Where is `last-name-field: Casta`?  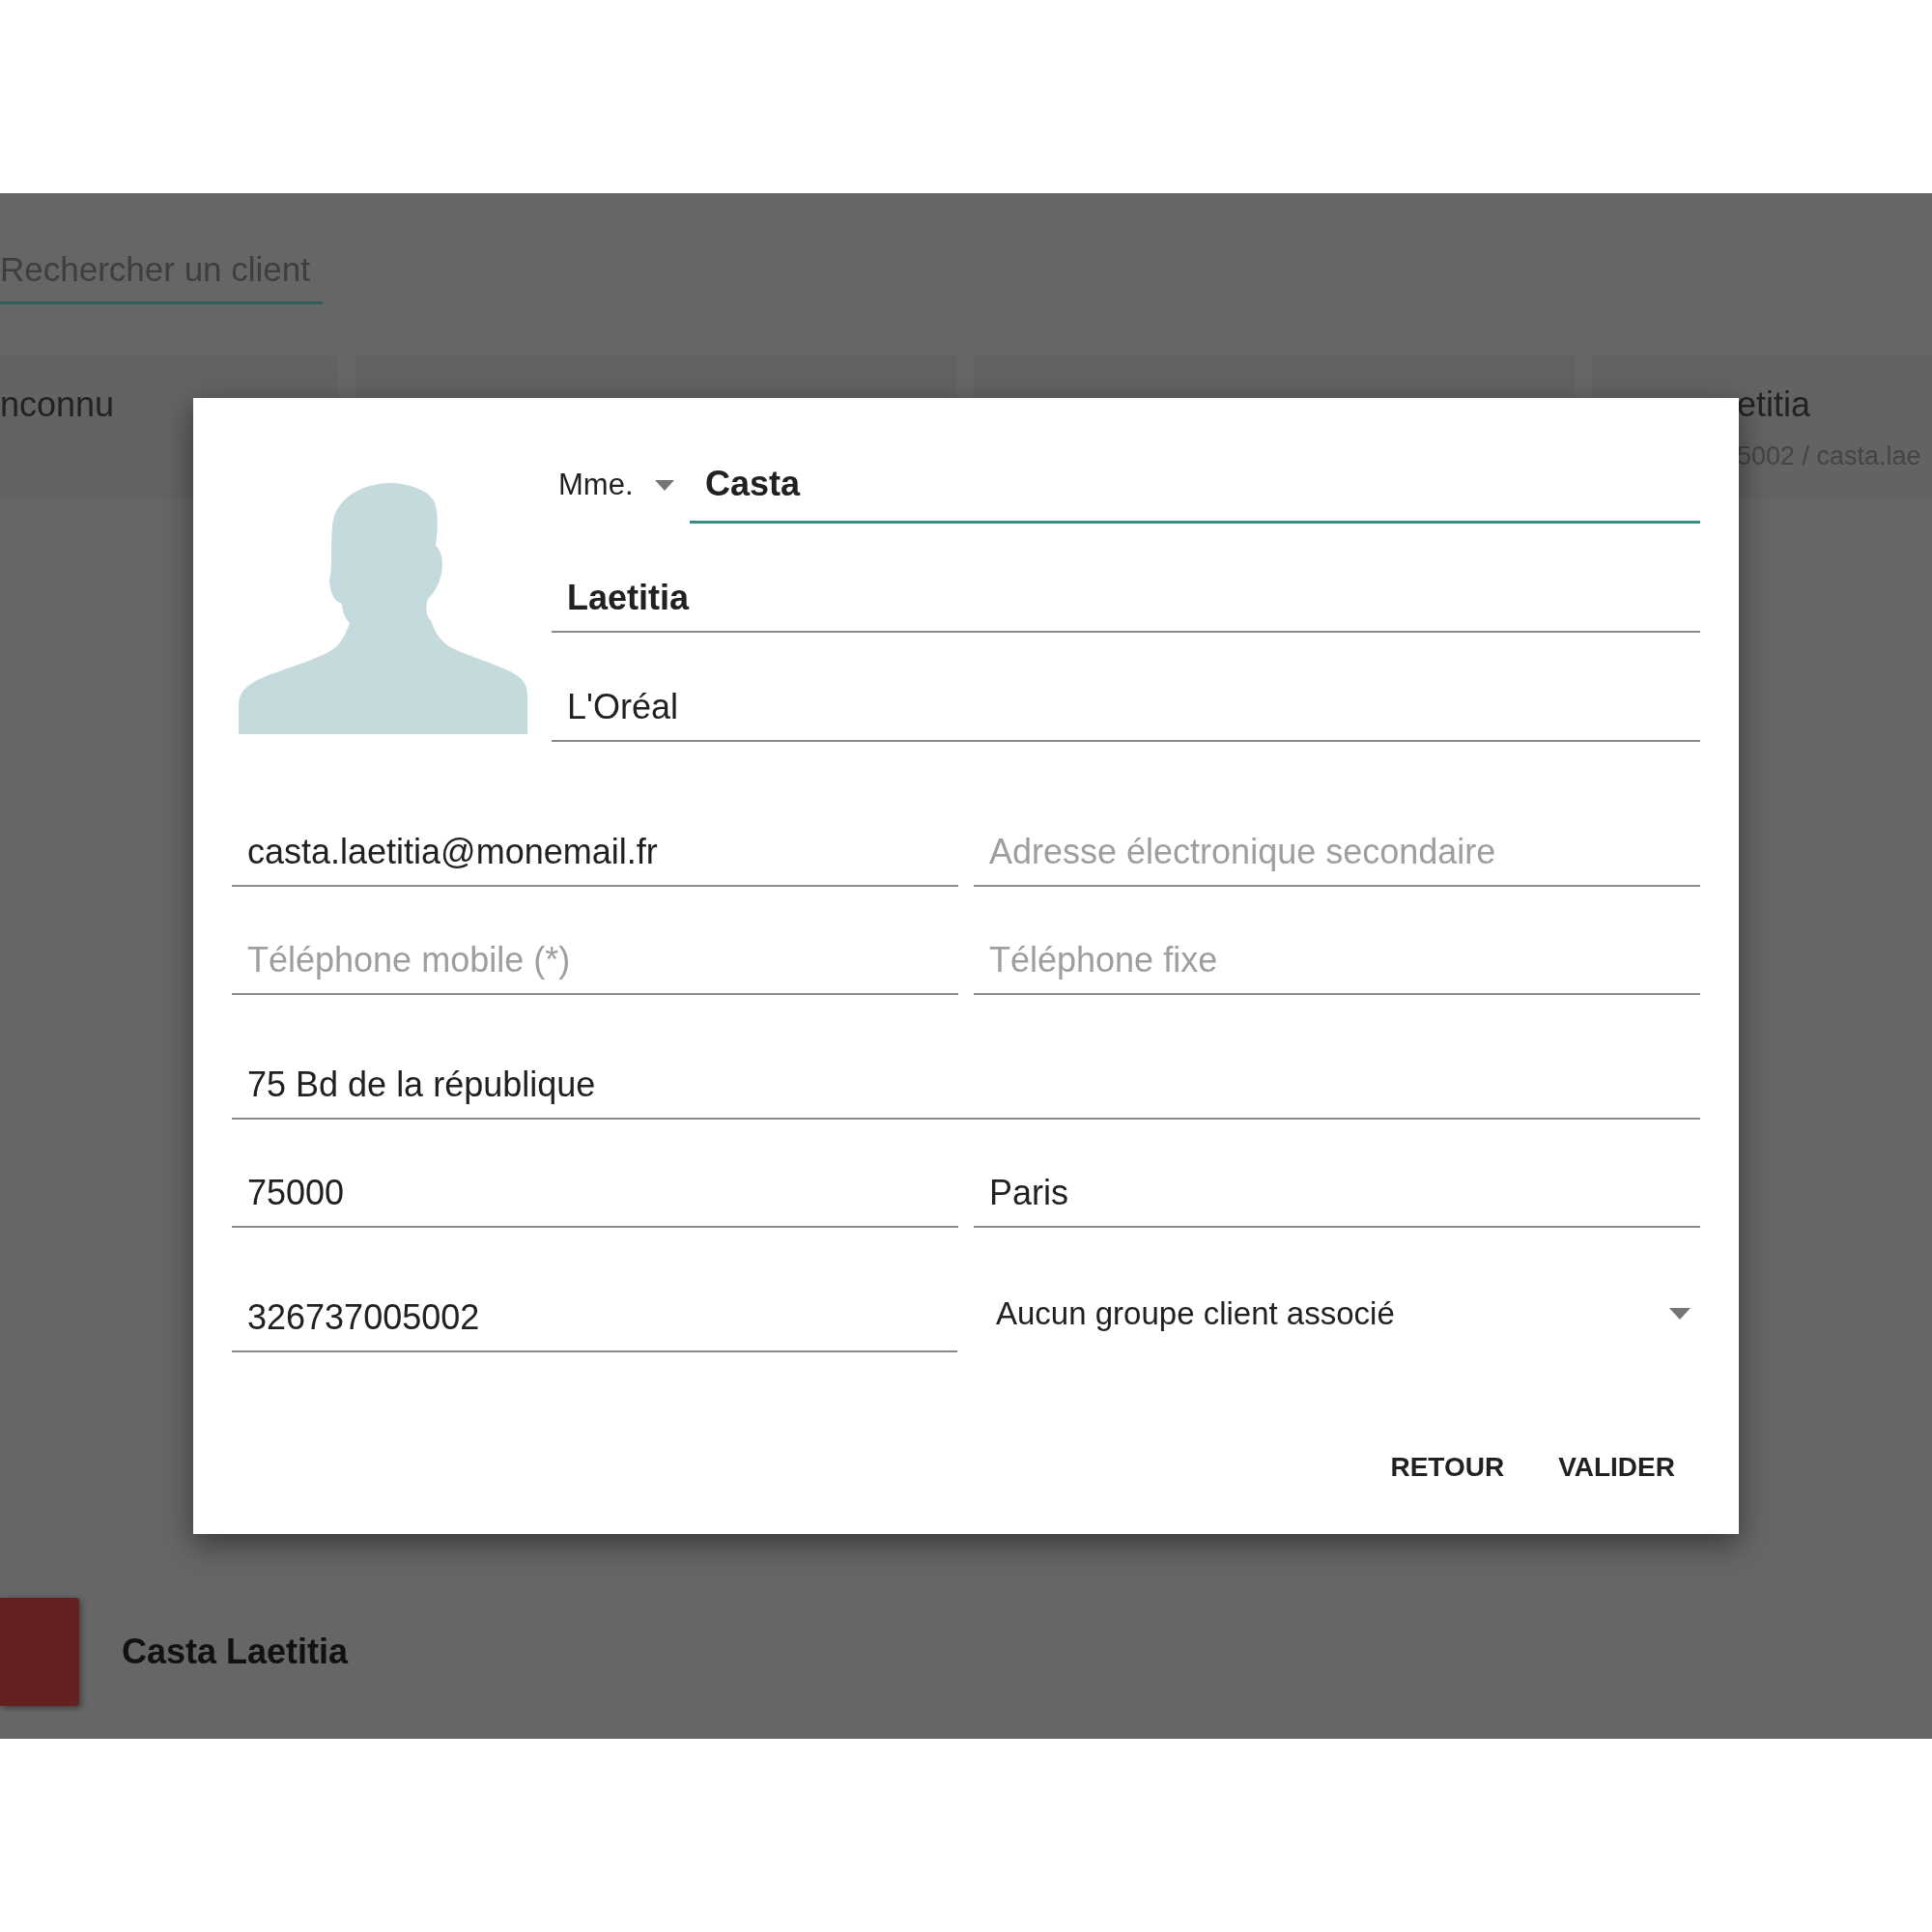
last-name-field: Casta is located at coordinates (1195, 485).